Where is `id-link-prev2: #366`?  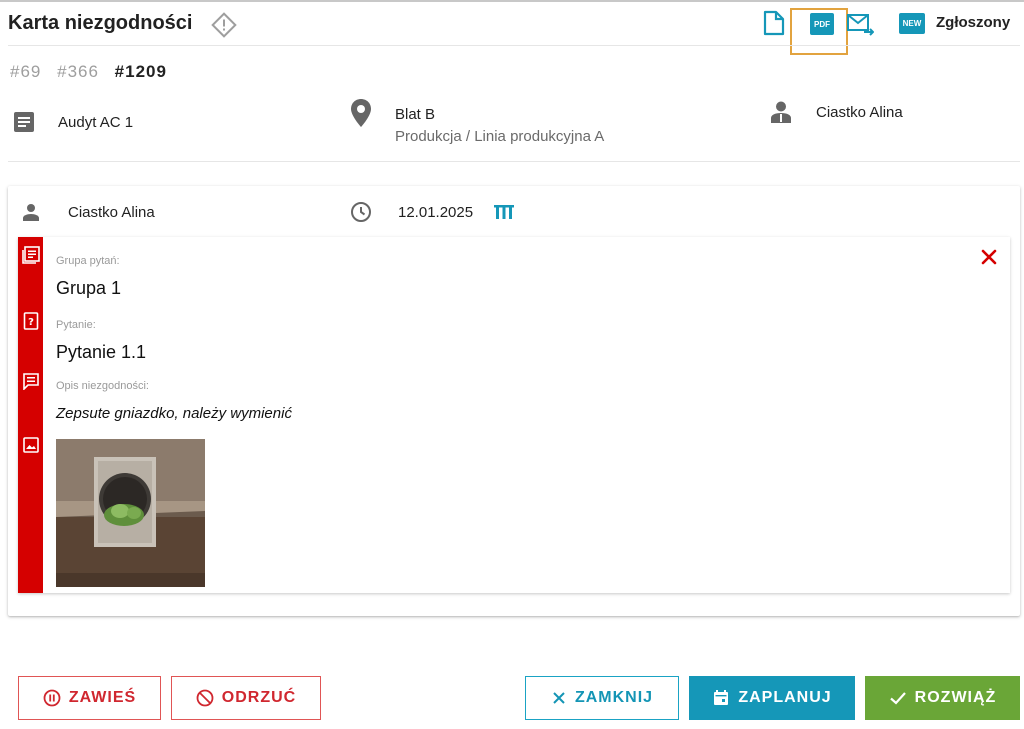
id-link-prev2: #366 is located at coordinates (78, 71).